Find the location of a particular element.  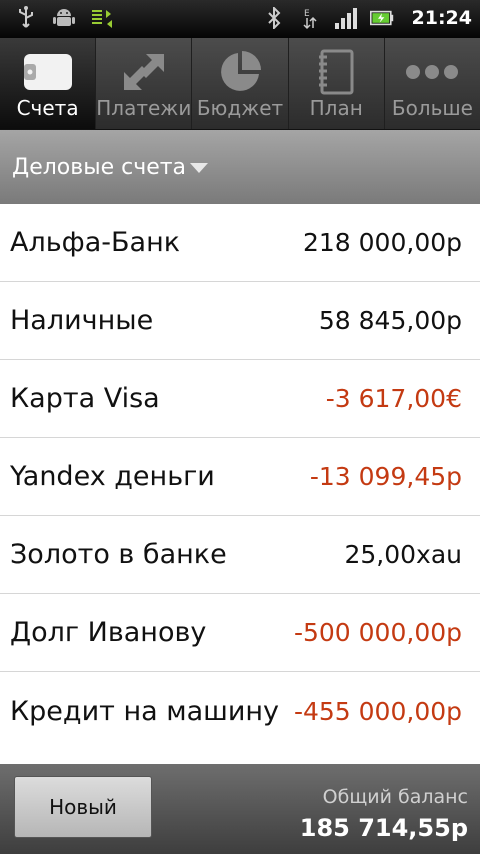

tab-label: Бюджет is located at coordinates (240, 108).